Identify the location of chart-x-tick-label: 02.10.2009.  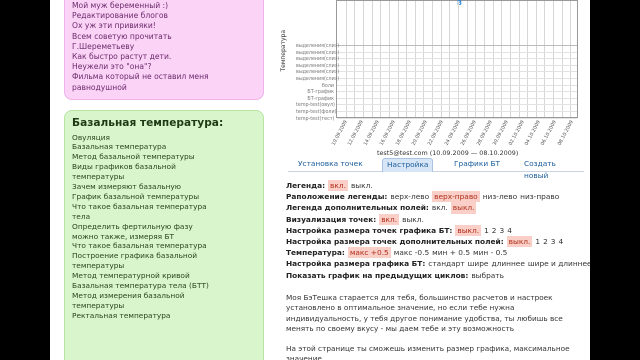
(517, 133).